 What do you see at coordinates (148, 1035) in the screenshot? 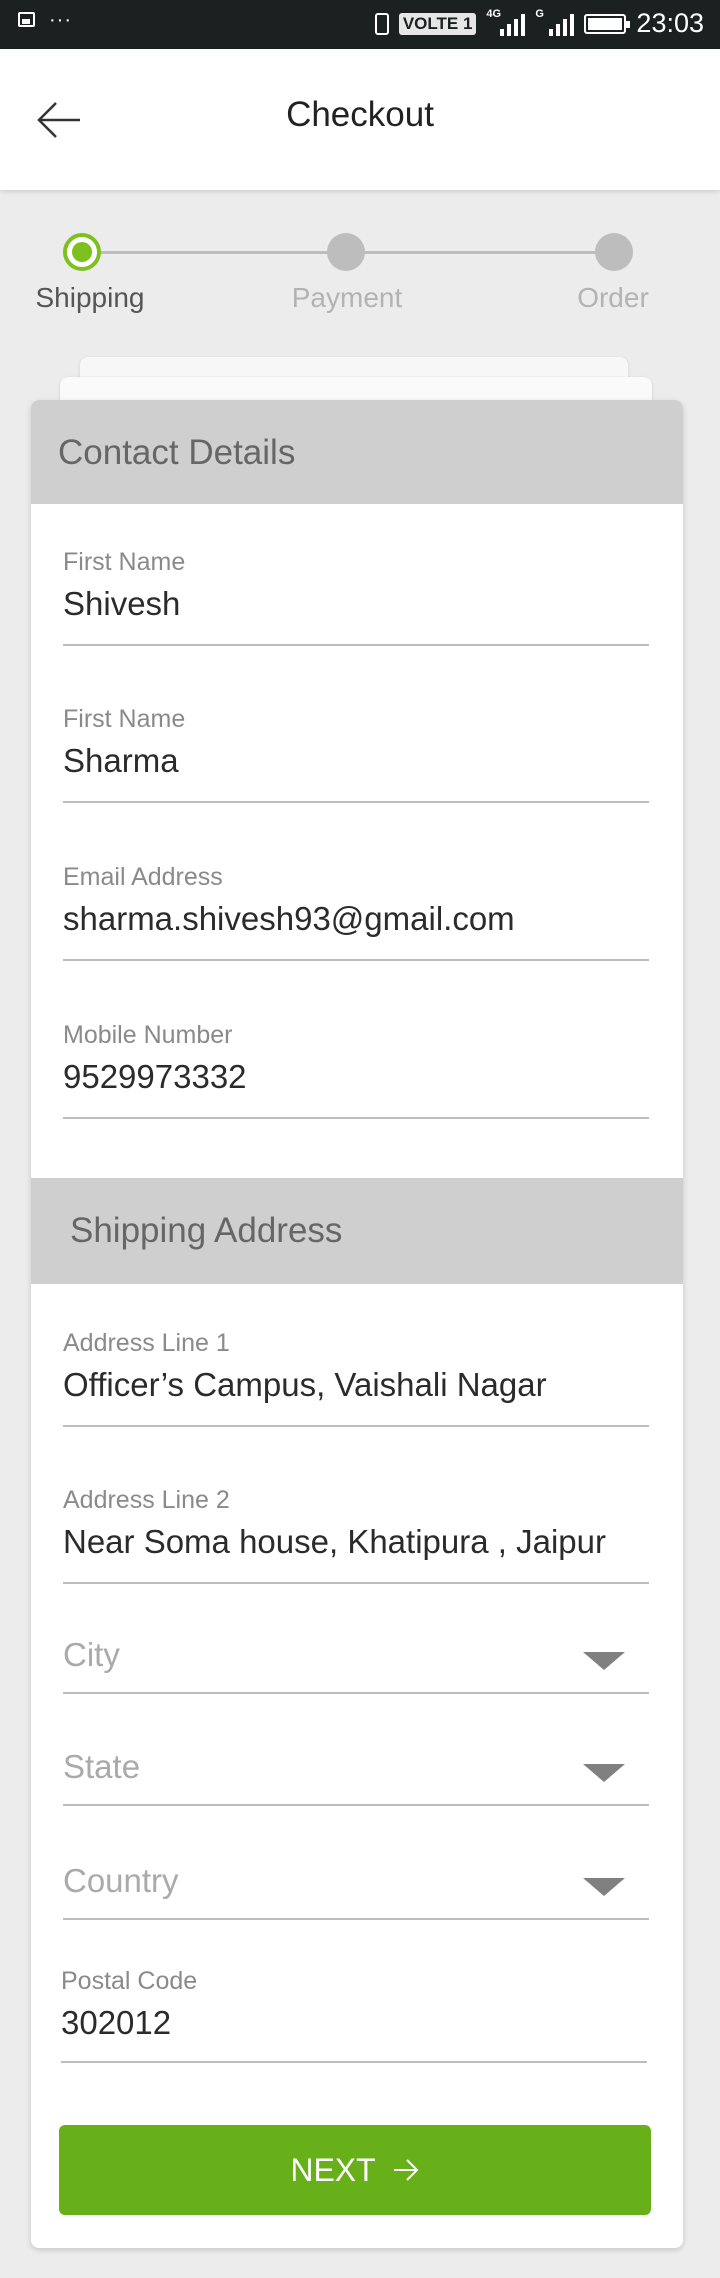
I see `mobile-number-label: Mobile Number` at bounding box center [148, 1035].